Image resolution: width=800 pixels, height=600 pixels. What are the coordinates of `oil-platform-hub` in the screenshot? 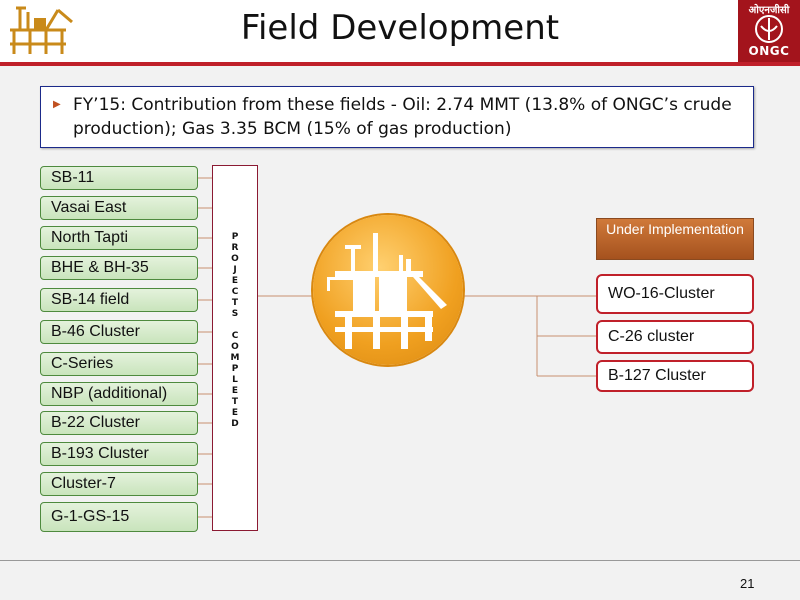 It's located at (388, 290).